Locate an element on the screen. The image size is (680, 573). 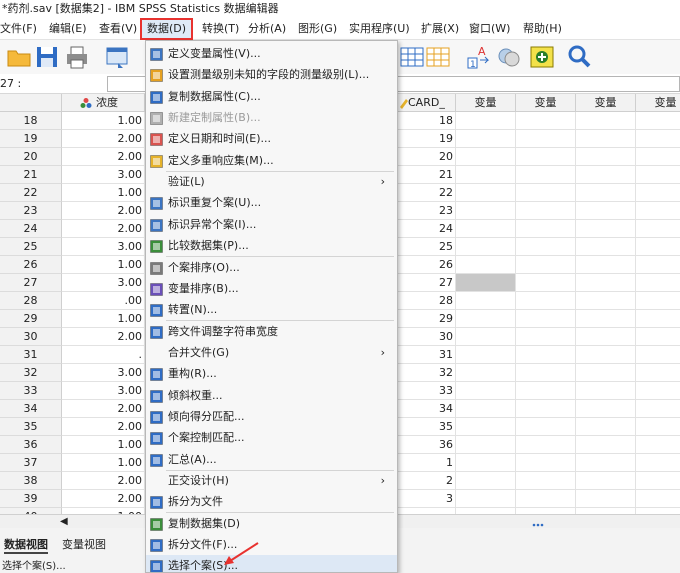
table-cell-card: 36 is located at coordinates (427, 445).